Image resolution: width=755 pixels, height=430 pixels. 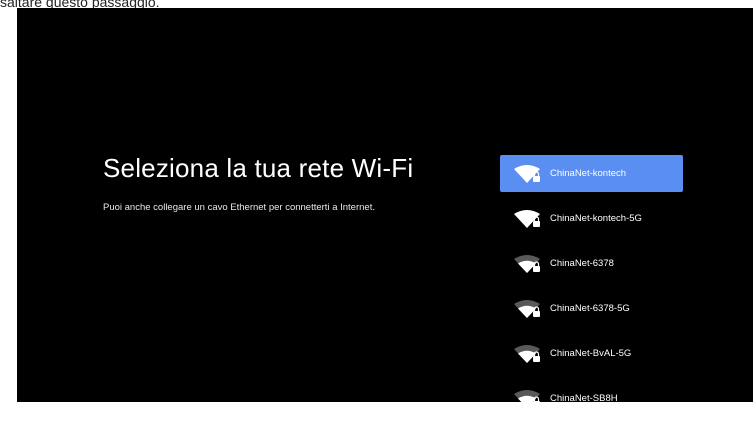 I want to click on network-item-chinanet-kontech: ChinaNet-kontech, so click(x=591, y=173).